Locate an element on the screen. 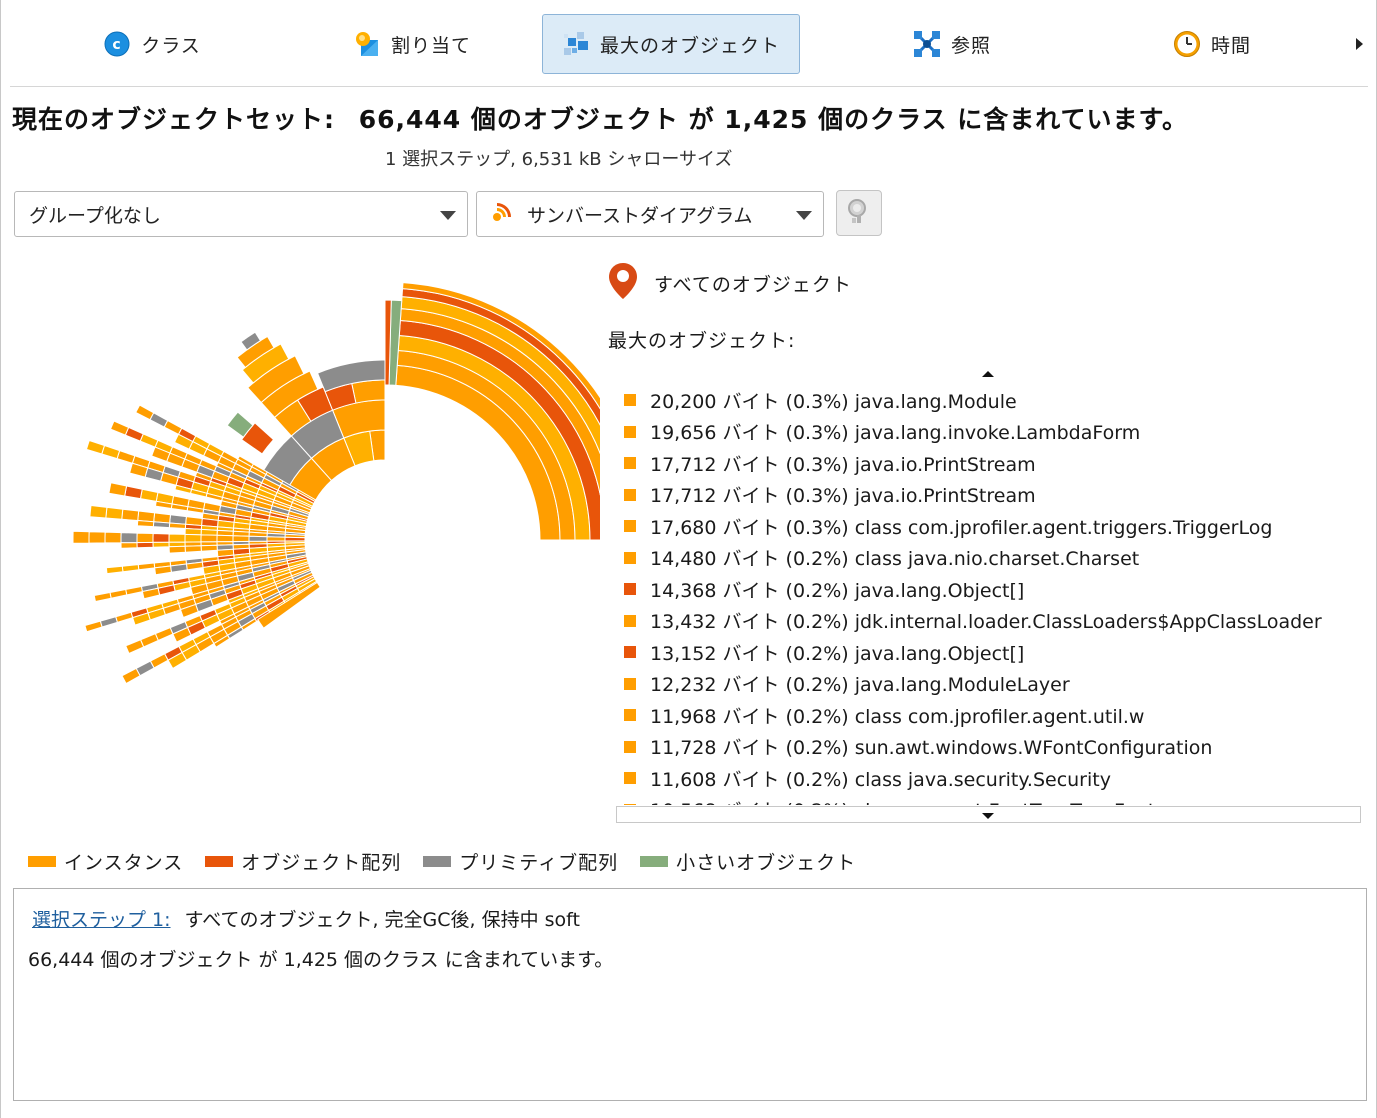 Image resolution: width=1377 pixels, height=1118 pixels. selection-step-description: すべてのオブジェクト, 完全GC後, 保持中 soft is located at coordinates (382, 920).